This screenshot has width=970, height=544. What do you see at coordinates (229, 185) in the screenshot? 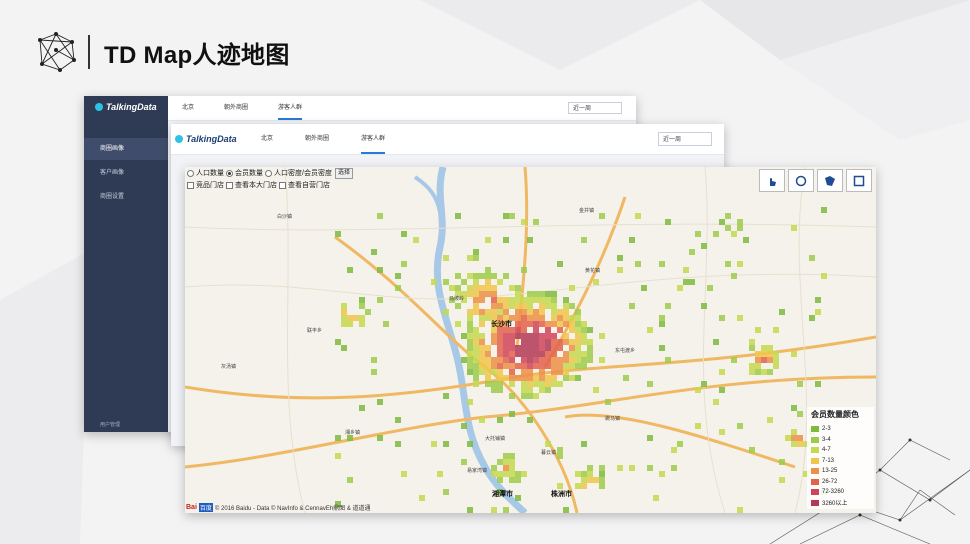
I see `checkbox-big-stores` at bounding box center [229, 185].